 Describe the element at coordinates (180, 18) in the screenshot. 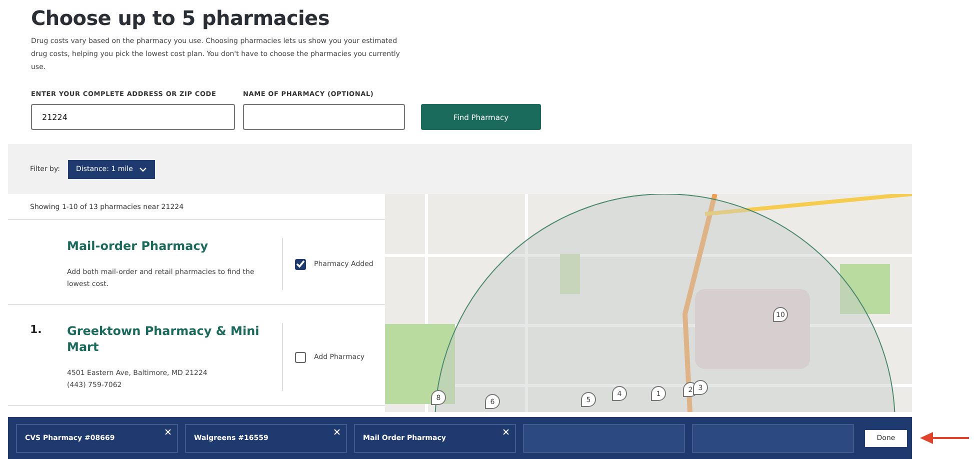

I see `page-title: Choose up to 5 pharmacies` at that location.